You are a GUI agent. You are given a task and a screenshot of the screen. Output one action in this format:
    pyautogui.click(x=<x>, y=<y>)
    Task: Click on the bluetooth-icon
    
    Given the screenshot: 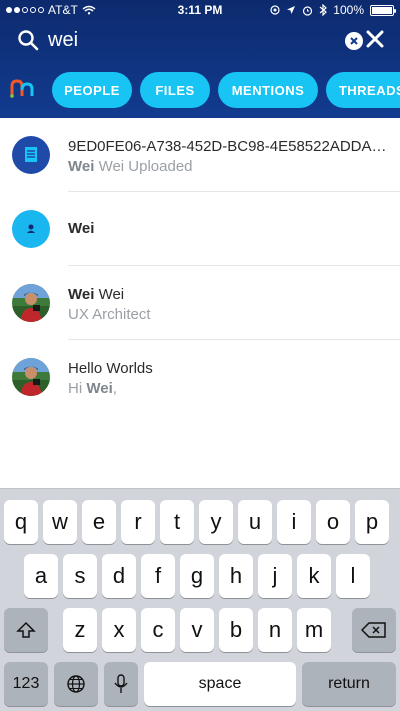 What is the action you would take?
    pyautogui.click(x=323, y=10)
    